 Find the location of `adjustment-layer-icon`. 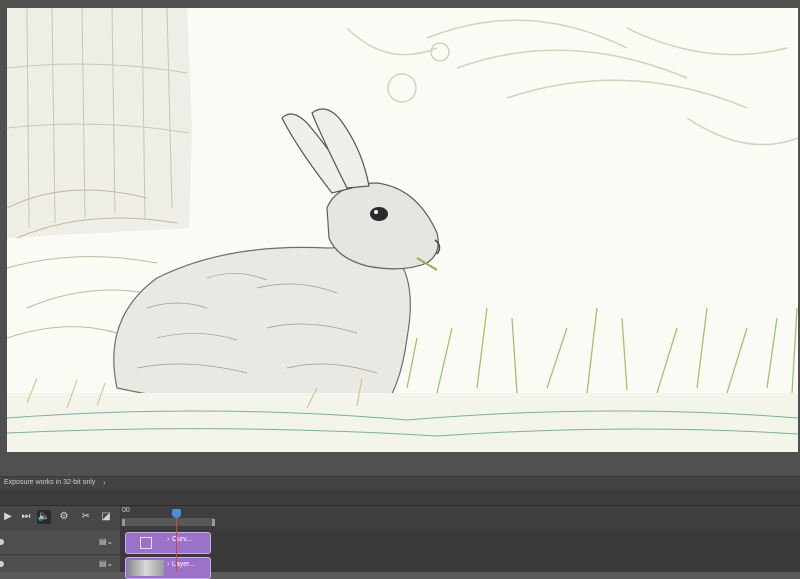

adjustment-layer-icon is located at coordinates (146, 543).